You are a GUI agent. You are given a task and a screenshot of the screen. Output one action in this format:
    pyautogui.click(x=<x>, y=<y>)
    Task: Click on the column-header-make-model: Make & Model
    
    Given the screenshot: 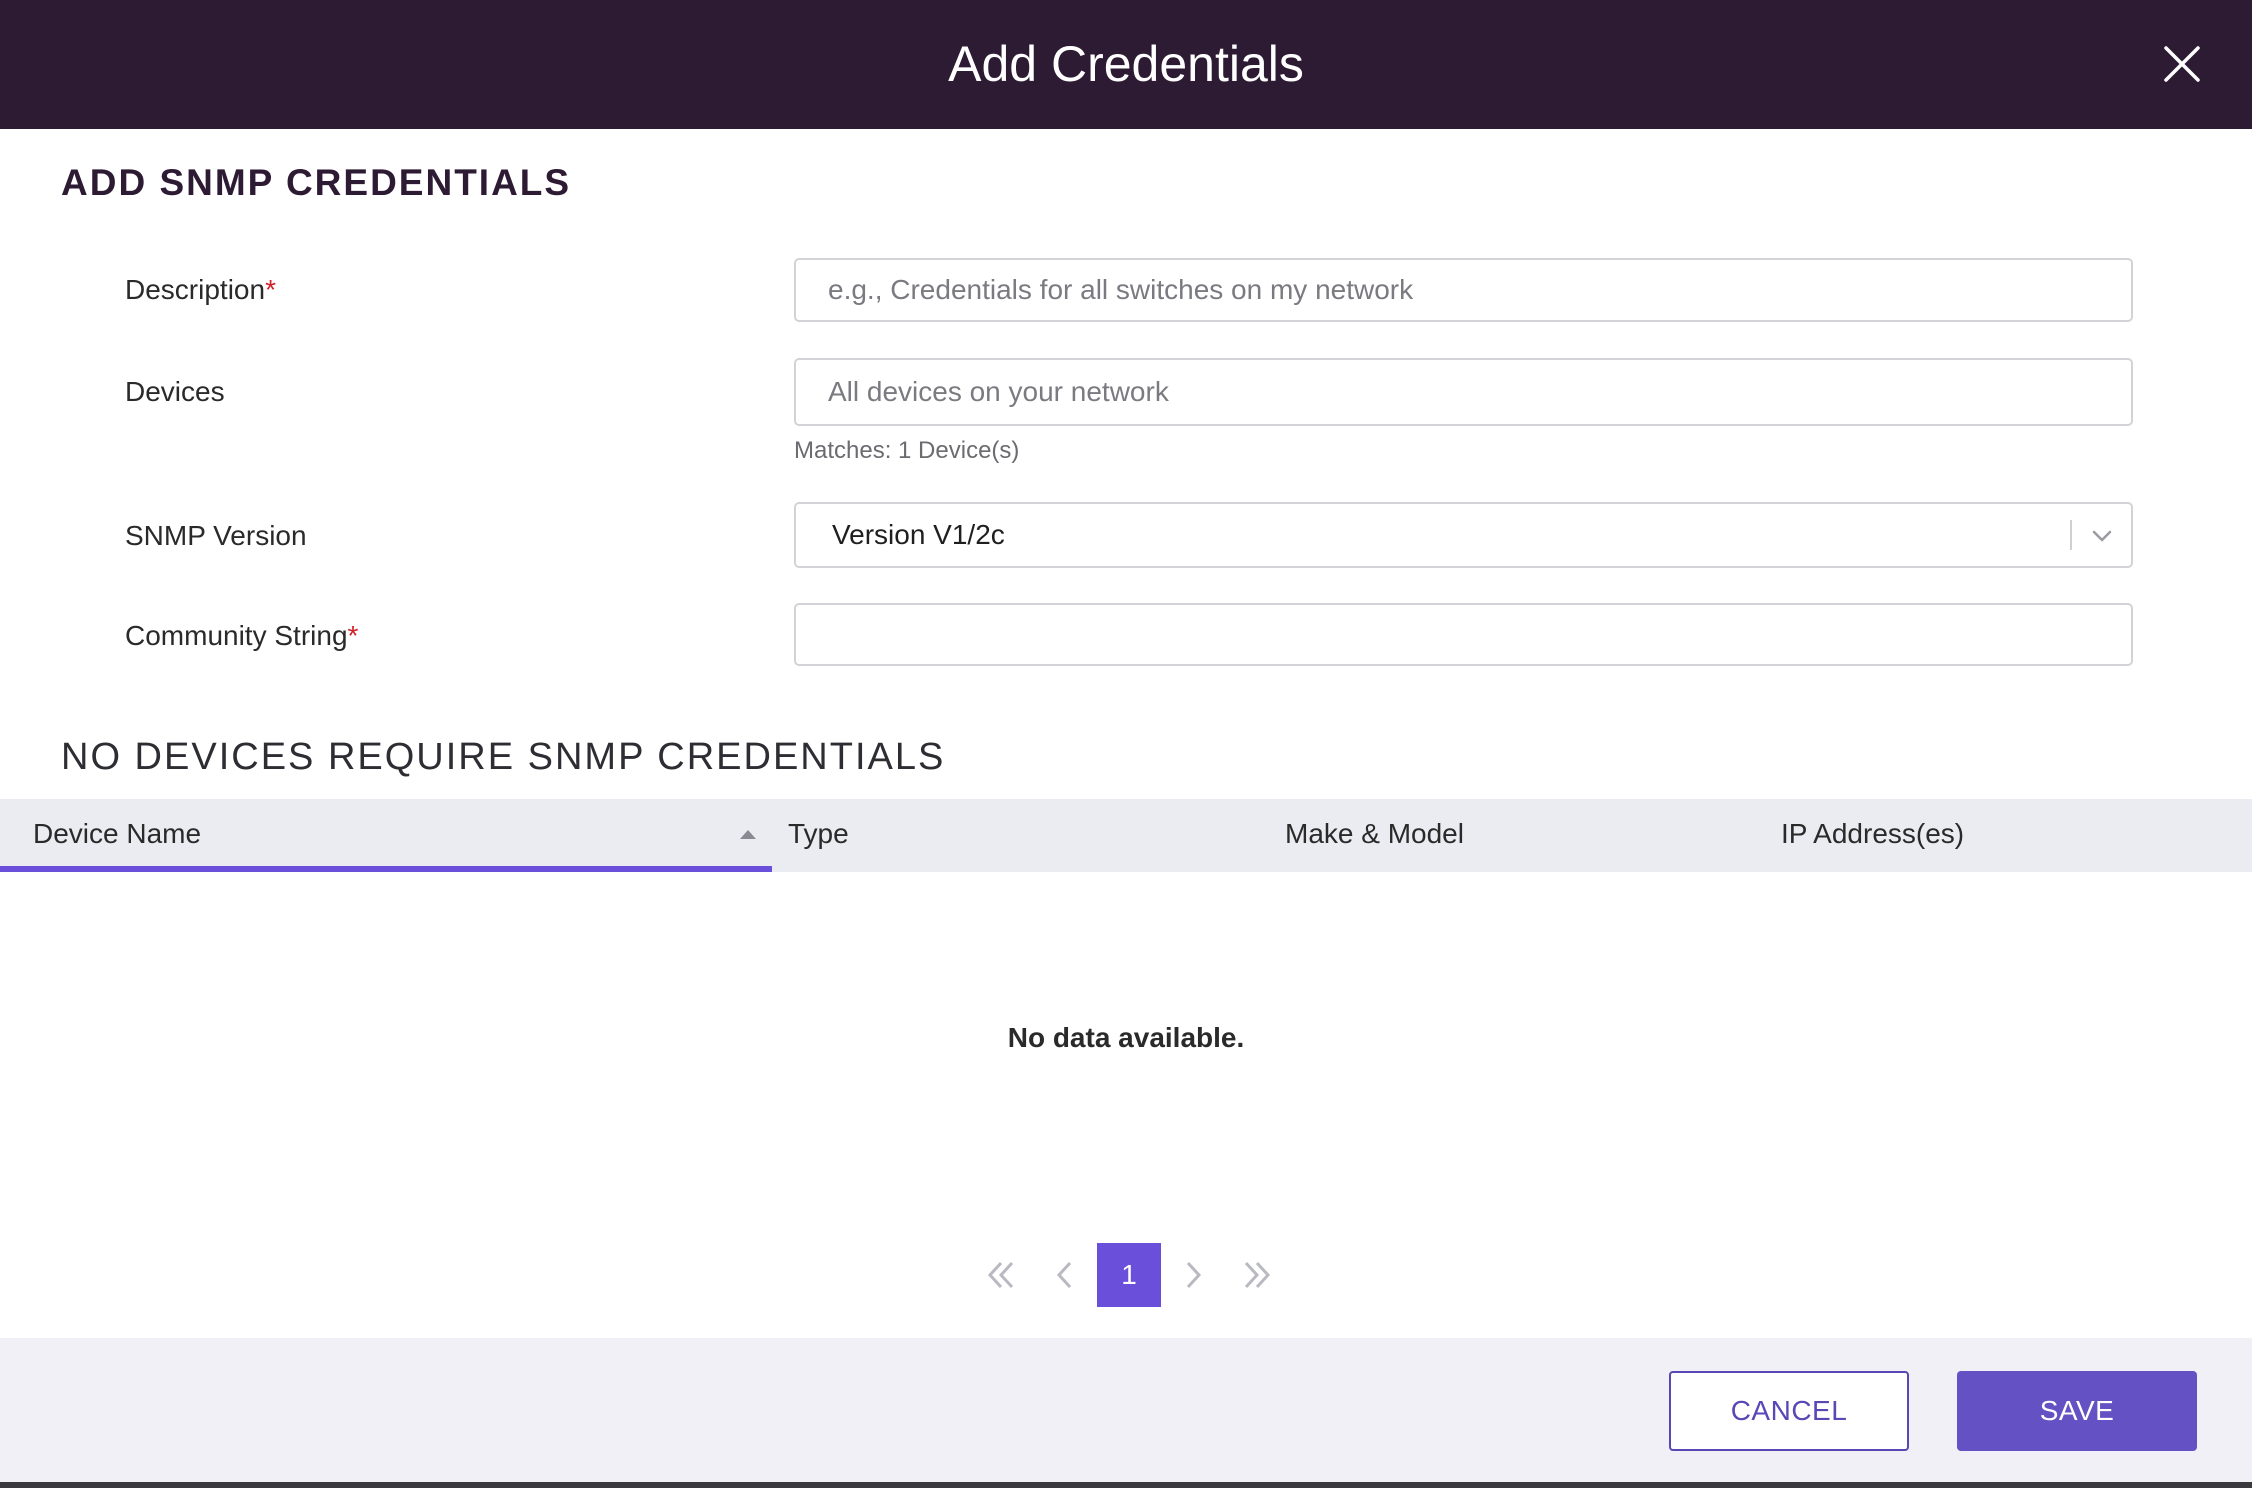 What is the action you would take?
    pyautogui.click(x=1374, y=835)
    